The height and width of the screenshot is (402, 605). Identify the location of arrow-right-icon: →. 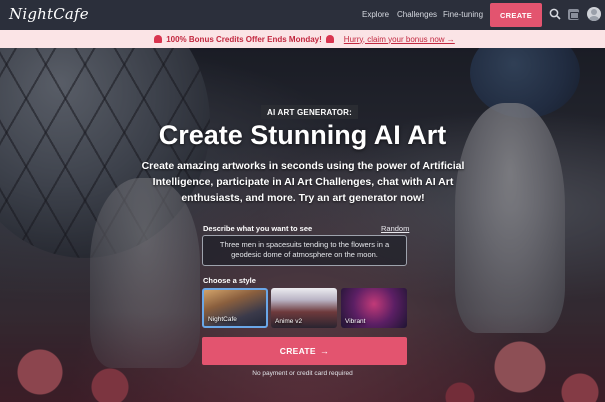
(324, 351).